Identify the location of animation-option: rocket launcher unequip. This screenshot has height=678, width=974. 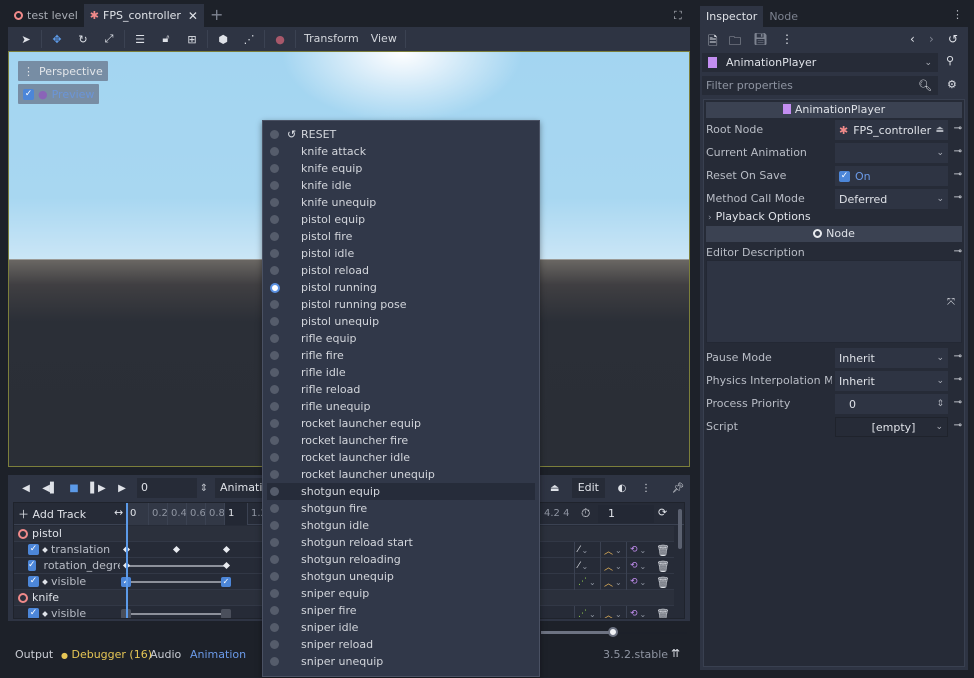
(401, 474).